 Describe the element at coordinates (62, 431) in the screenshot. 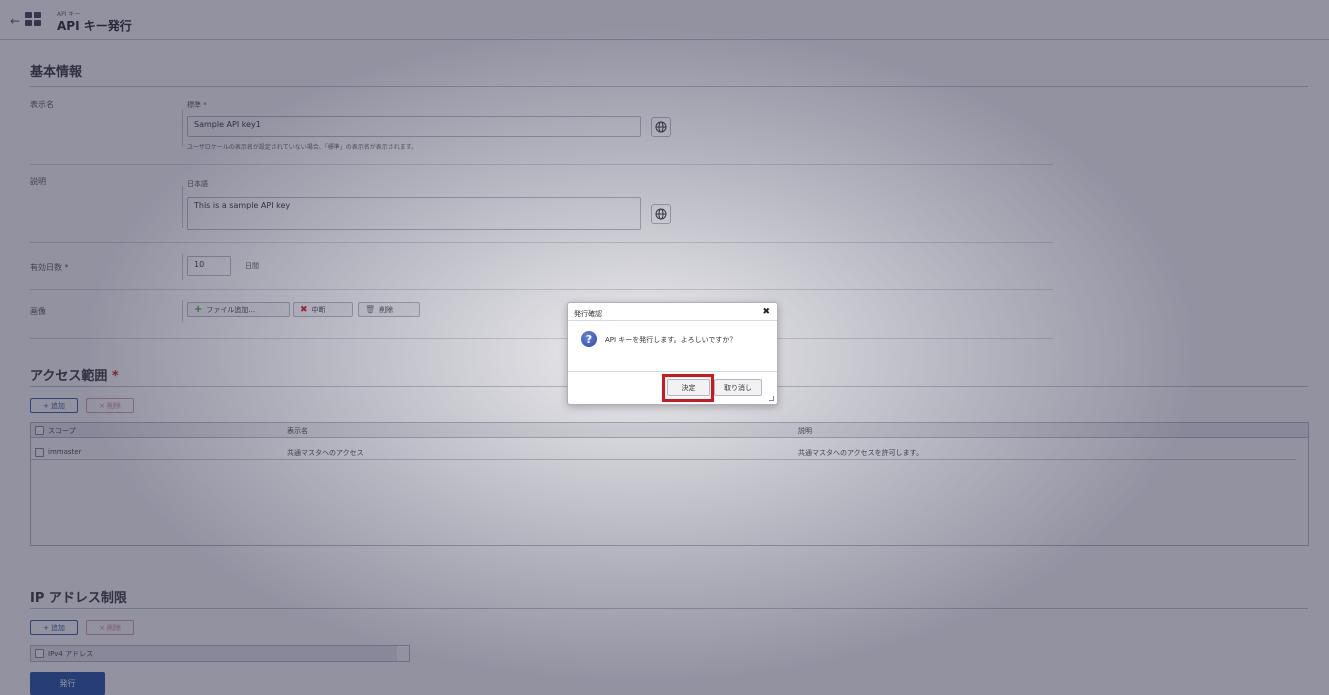

I see `column-header: スコープ` at that location.